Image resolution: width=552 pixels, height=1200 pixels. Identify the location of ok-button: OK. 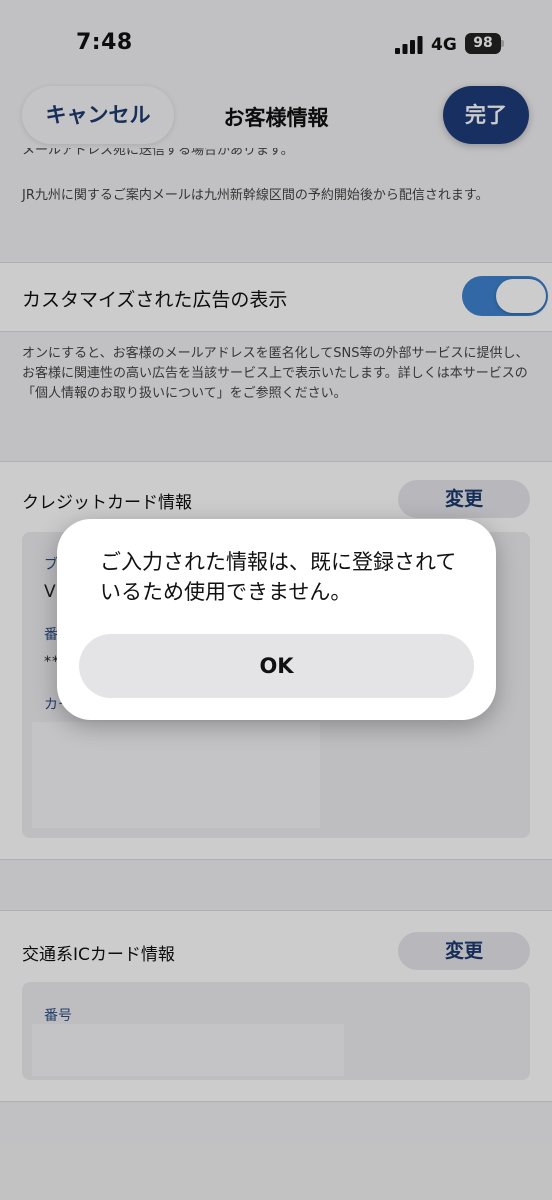
(276, 666).